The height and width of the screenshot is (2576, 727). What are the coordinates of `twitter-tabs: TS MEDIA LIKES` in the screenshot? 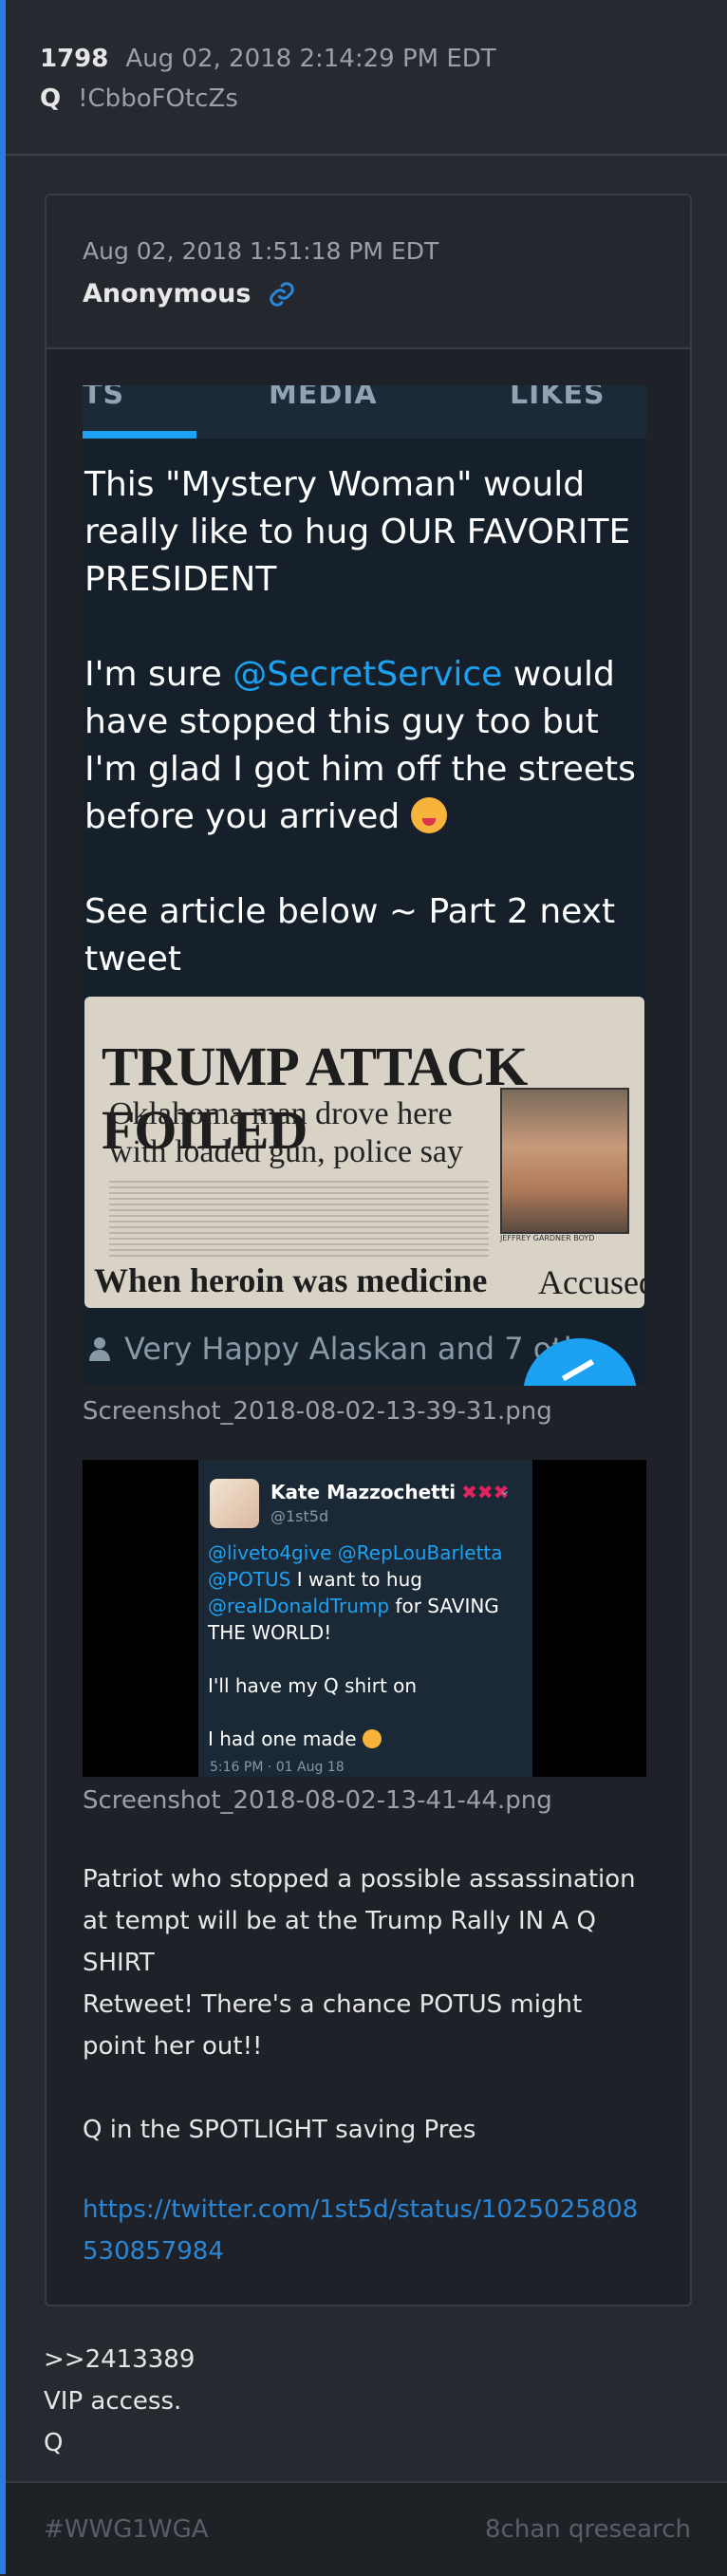 It's located at (364, 412).